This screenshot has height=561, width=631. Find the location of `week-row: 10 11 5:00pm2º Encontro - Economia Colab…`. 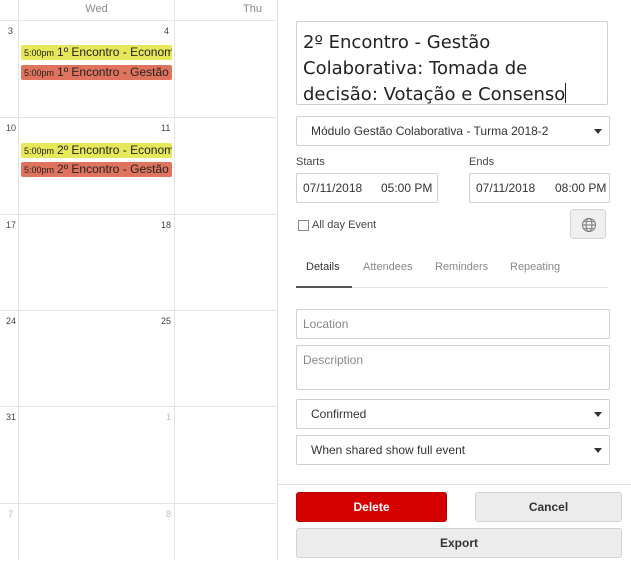

week-row: 10 11 5:00pm2º Encontro - Economia Colab… is located at coordinates (138, 166).